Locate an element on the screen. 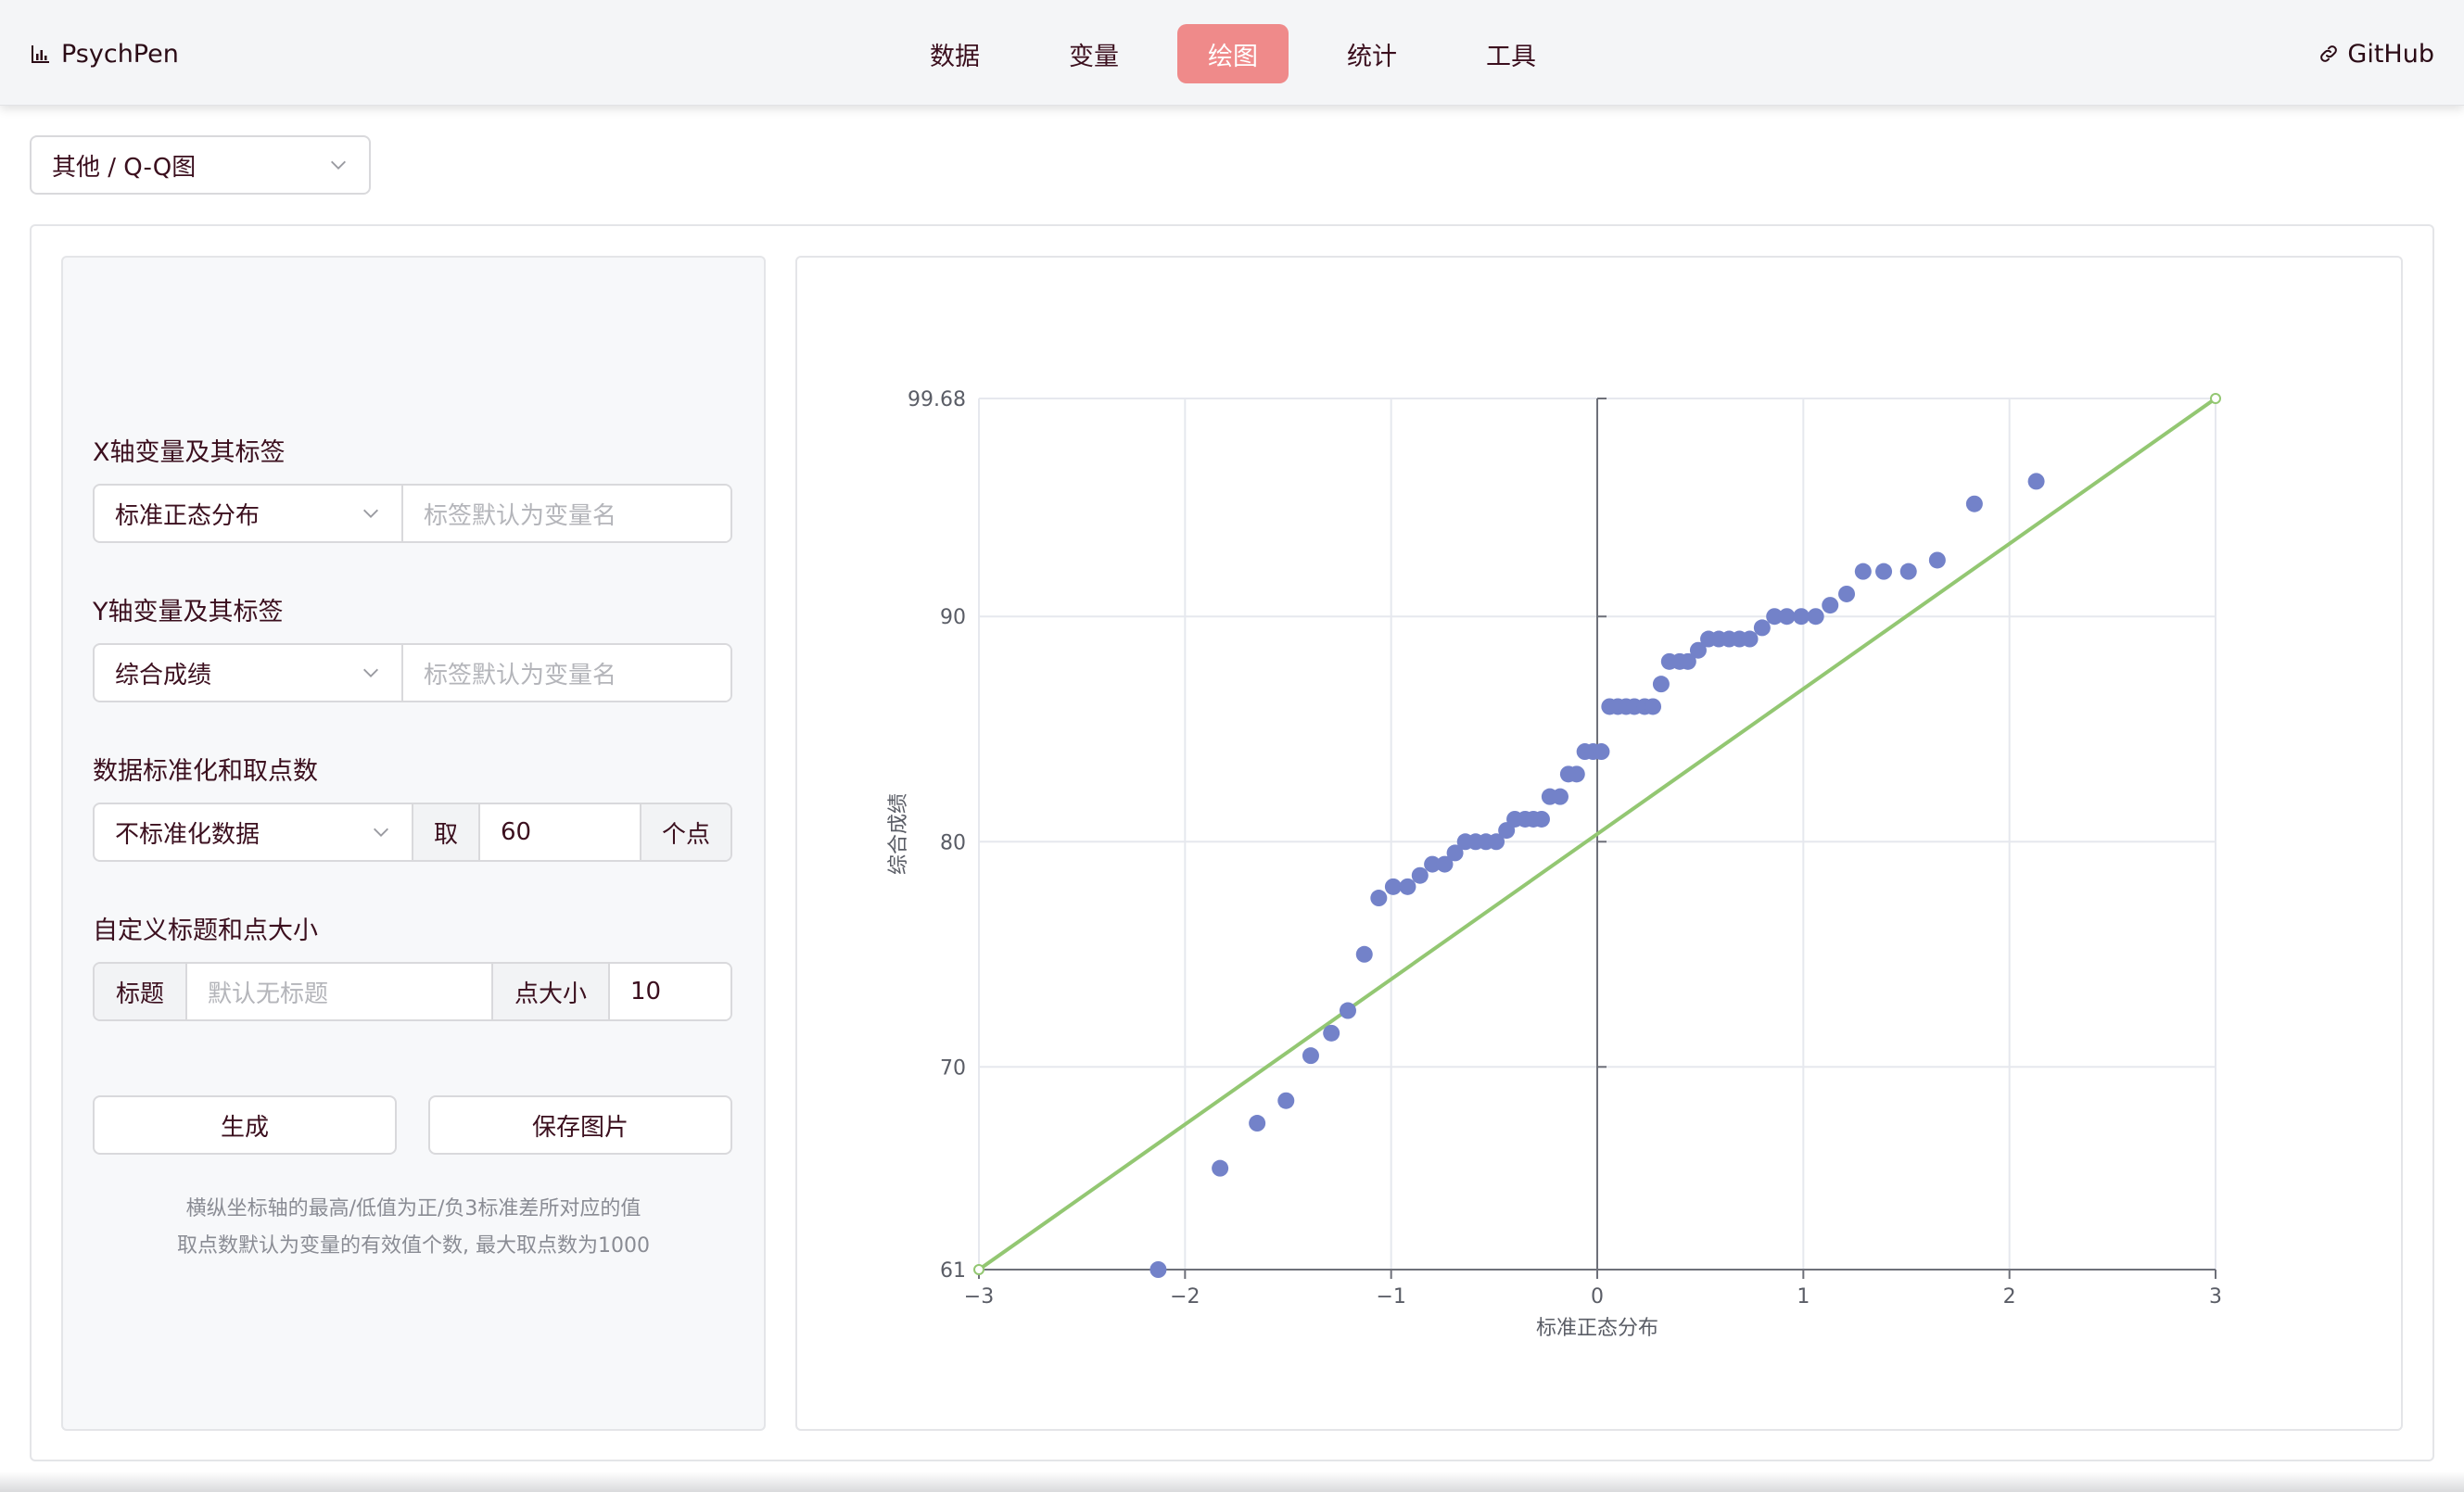 The height and width of the screenshot is (1492, 2464). y-tick-label: 90 is located at coordinates (953, 617).